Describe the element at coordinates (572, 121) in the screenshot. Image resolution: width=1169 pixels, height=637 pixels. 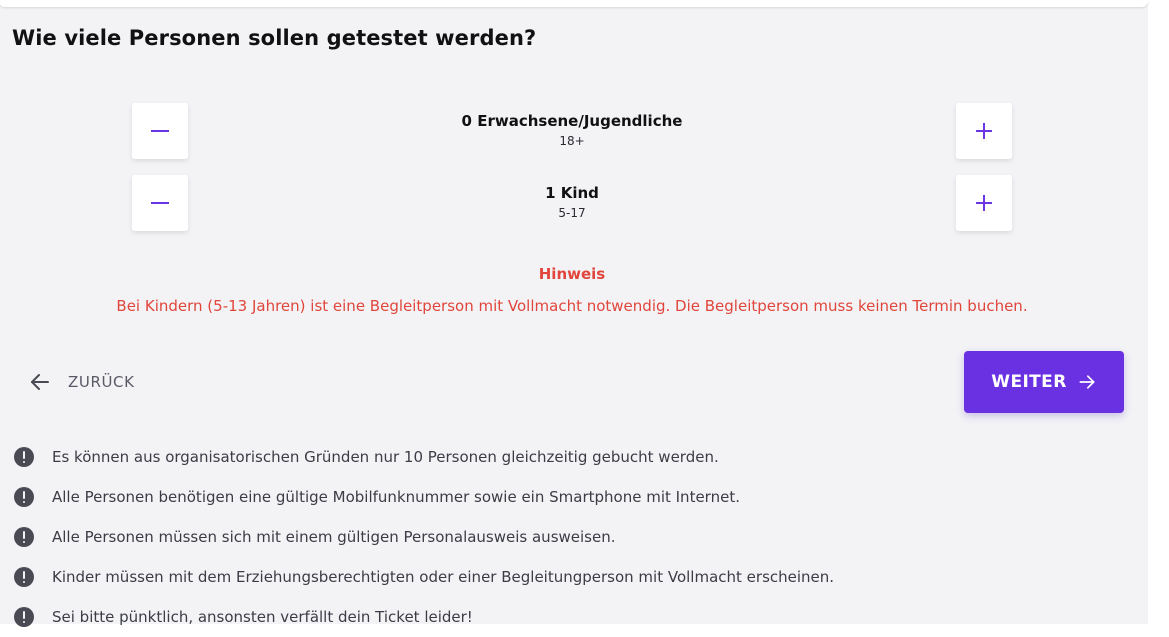
I see `adults-count-label: 0 Erwachsene/Jugendliche` at that location.